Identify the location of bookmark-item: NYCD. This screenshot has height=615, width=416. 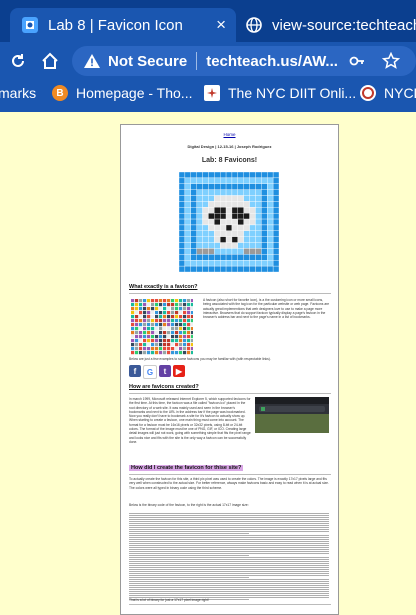
(388, 93).